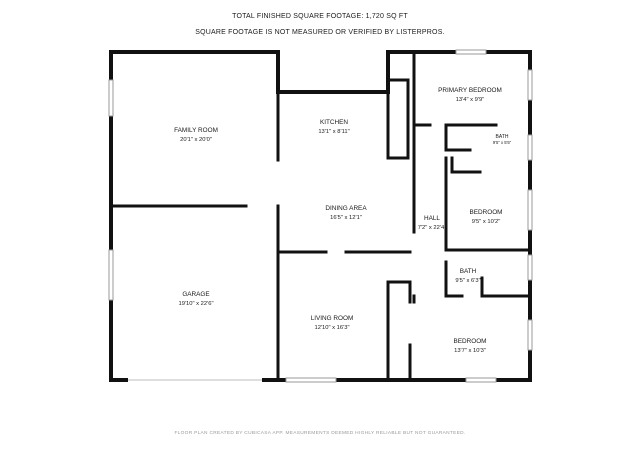 The width and height of the screenshot is (640, 450). Describe the element at coordinates (333, 132) in the screenshot. I see `kitchen-dimensions: 13'1" x 8'11"` at that location.